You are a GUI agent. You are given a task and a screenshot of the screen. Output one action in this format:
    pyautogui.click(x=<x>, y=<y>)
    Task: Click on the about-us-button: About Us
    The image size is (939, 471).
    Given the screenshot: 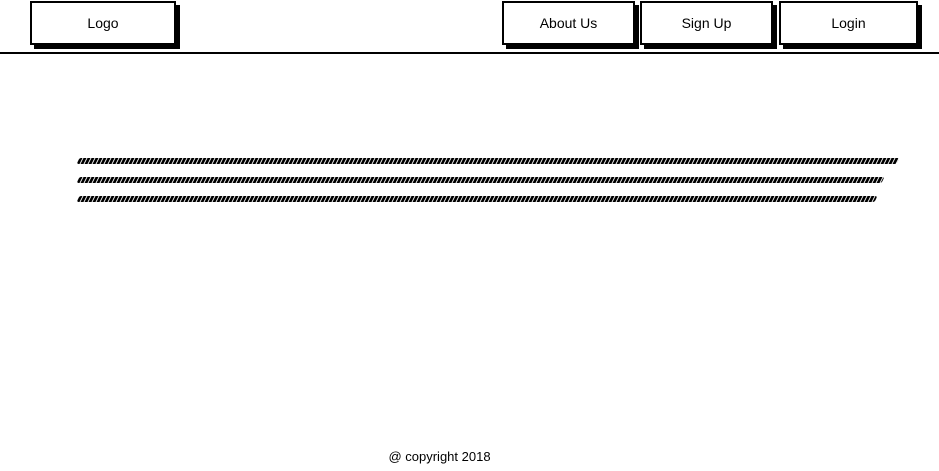 What is the action you would take?
    pyautogui.click(x=568, y=23)
    